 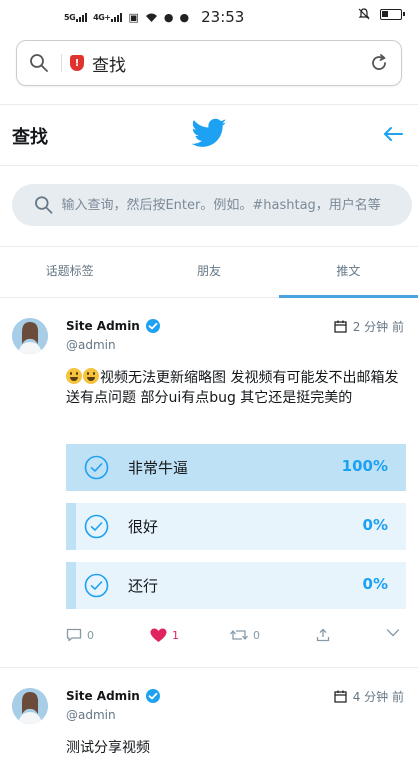 What do you see at coordinates (143, 527) in the screenshot?
I see `poll-option-label: 很好` at bounding box center [143, 527].